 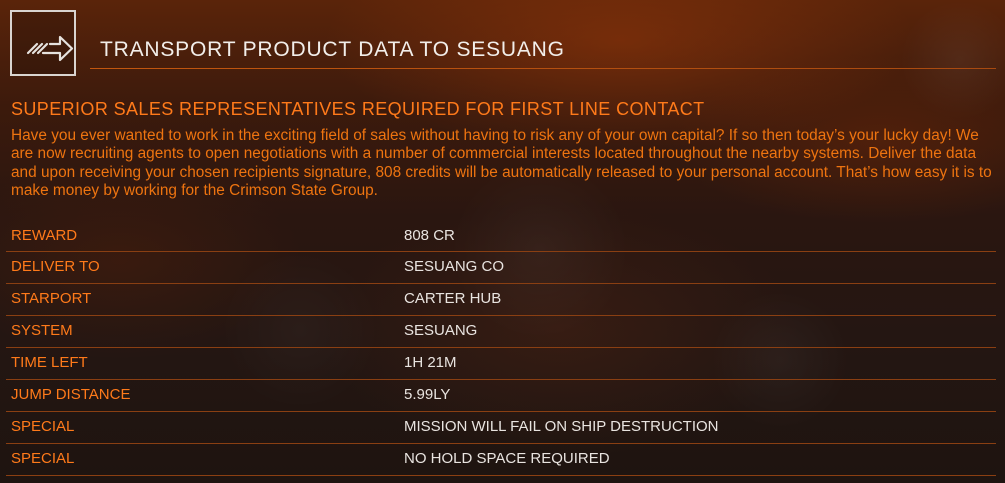 What do you see at coordinates (441, 330) in the screenshot?
I see `detail-value: SESUANG` at bounding box center [441, 330].